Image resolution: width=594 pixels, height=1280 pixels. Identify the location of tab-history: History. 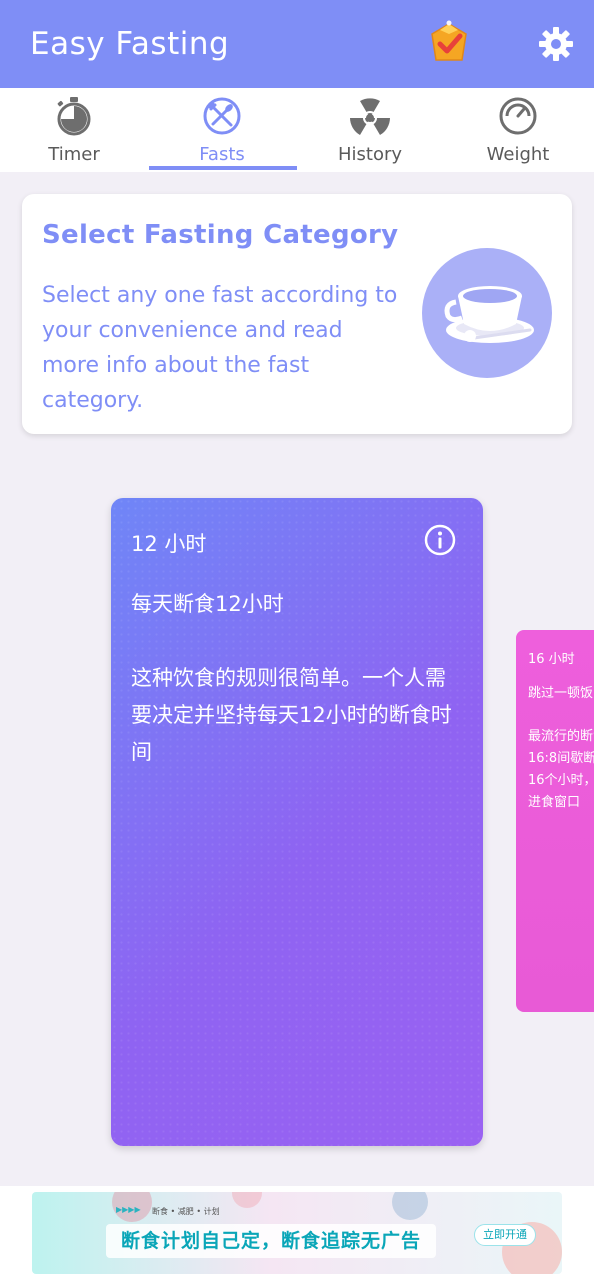
(370, 130).